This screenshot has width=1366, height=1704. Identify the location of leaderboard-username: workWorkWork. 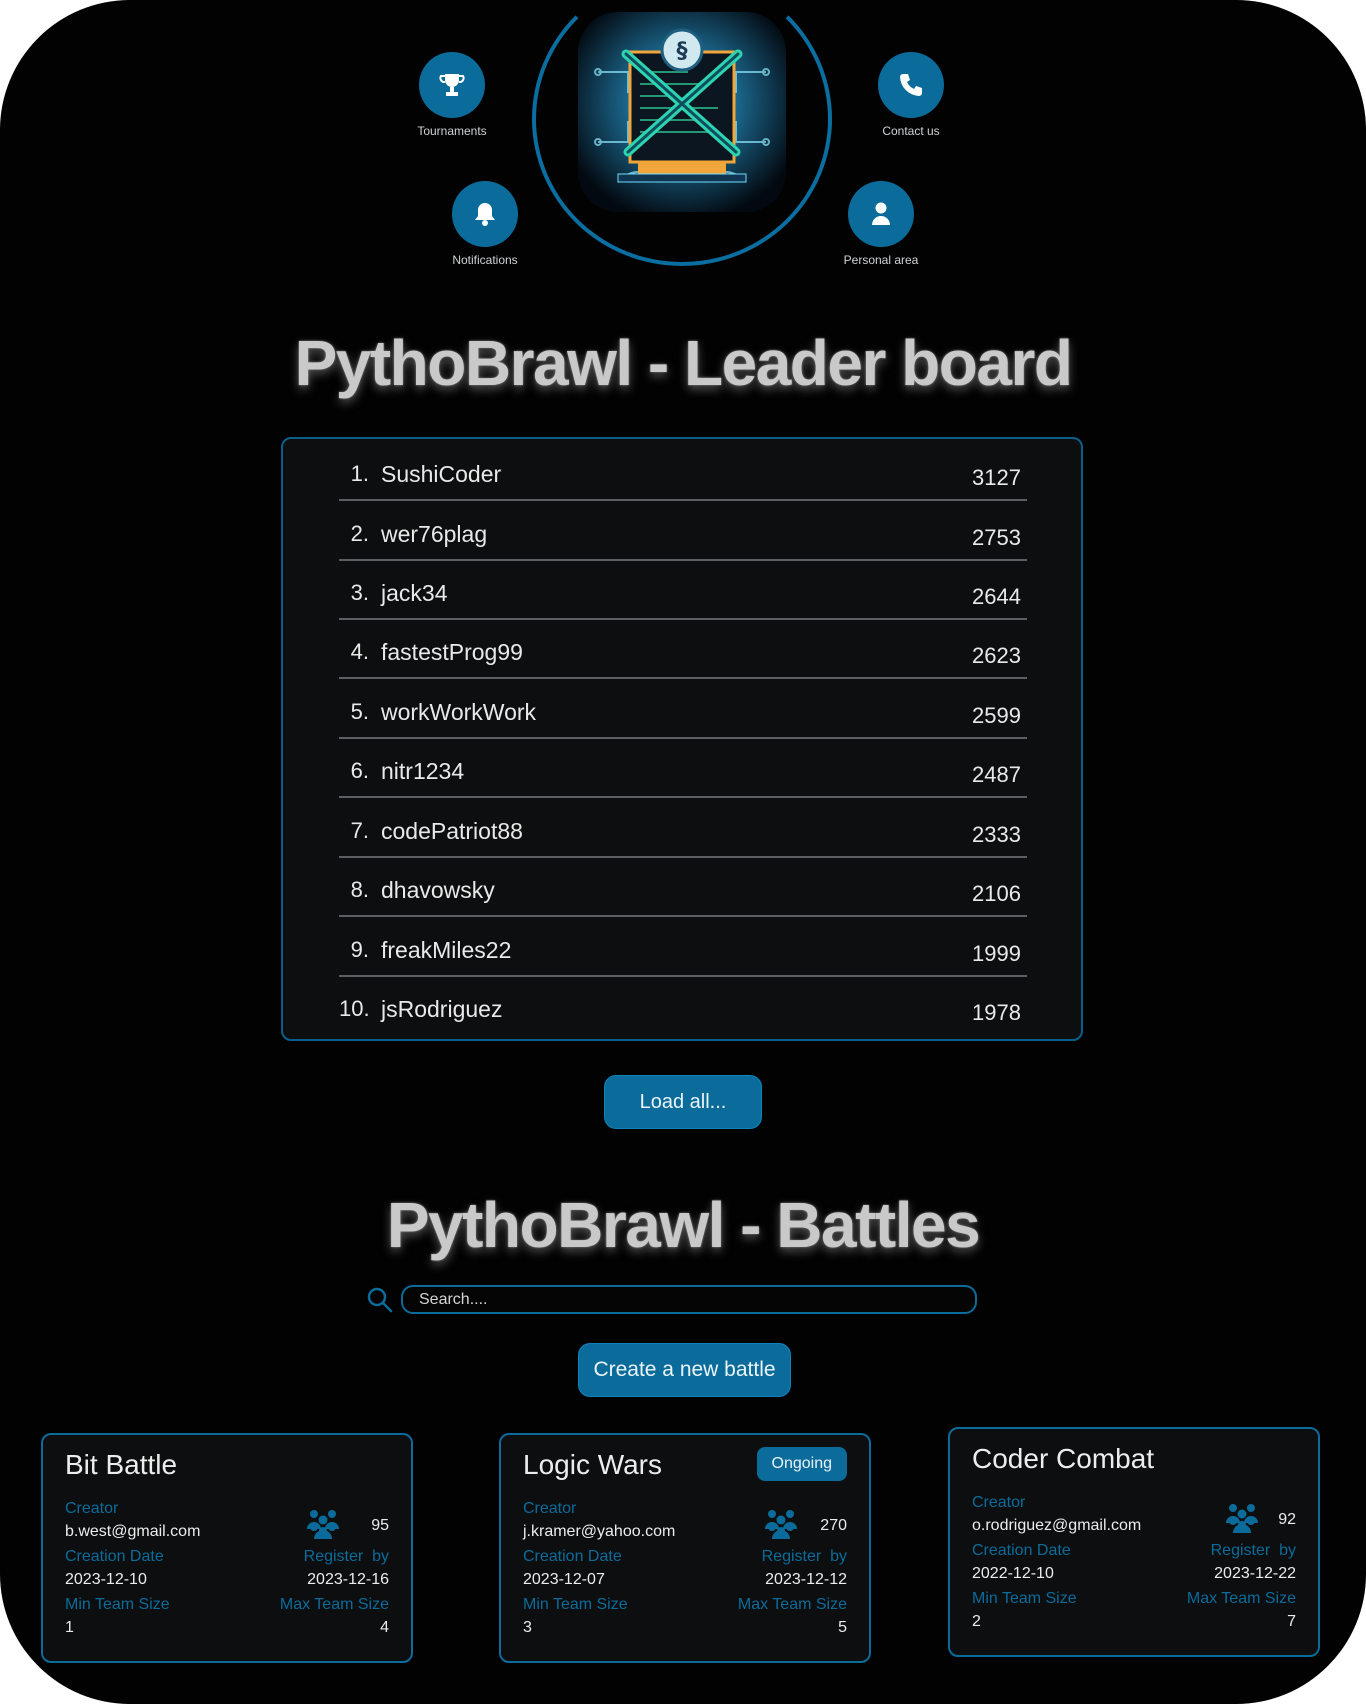
(459, 712).